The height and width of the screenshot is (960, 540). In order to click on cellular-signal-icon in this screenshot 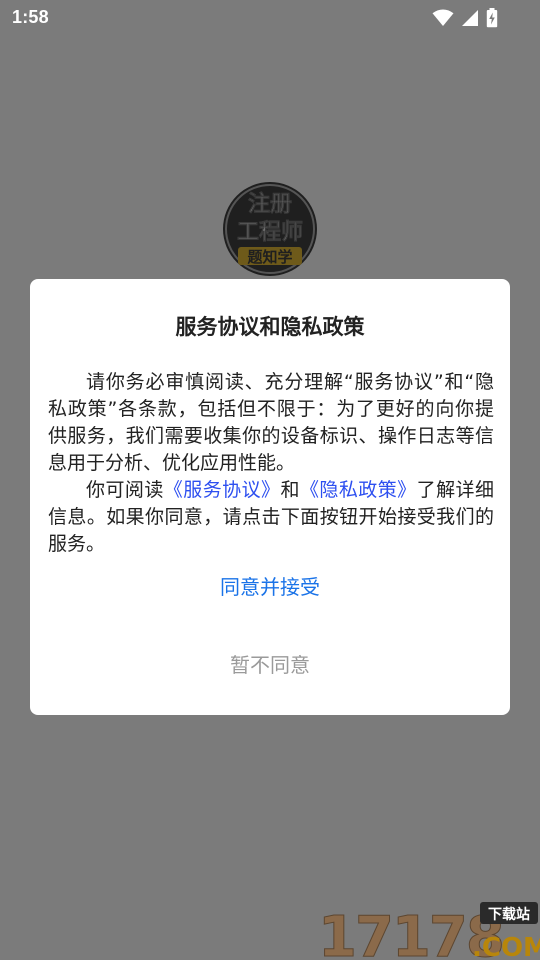, I will do `click(470, 20)`.